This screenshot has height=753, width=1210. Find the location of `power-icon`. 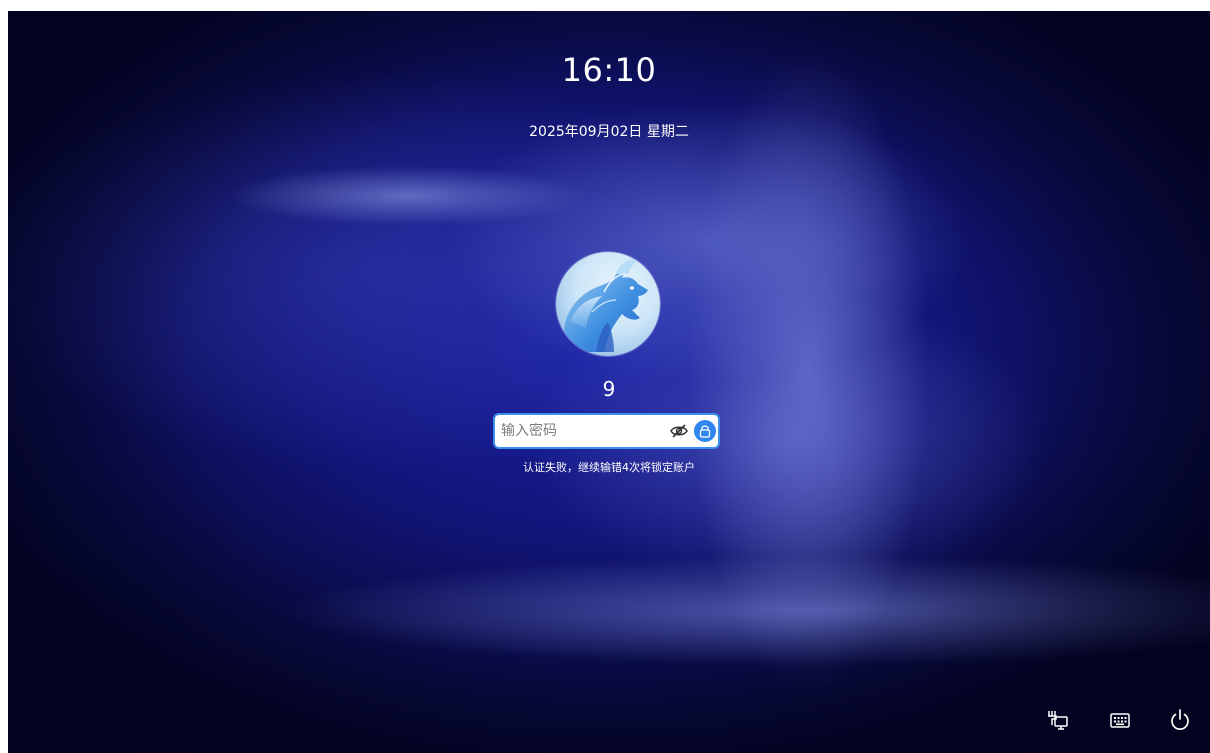

power-icon is located at coordinates (1180, 720).